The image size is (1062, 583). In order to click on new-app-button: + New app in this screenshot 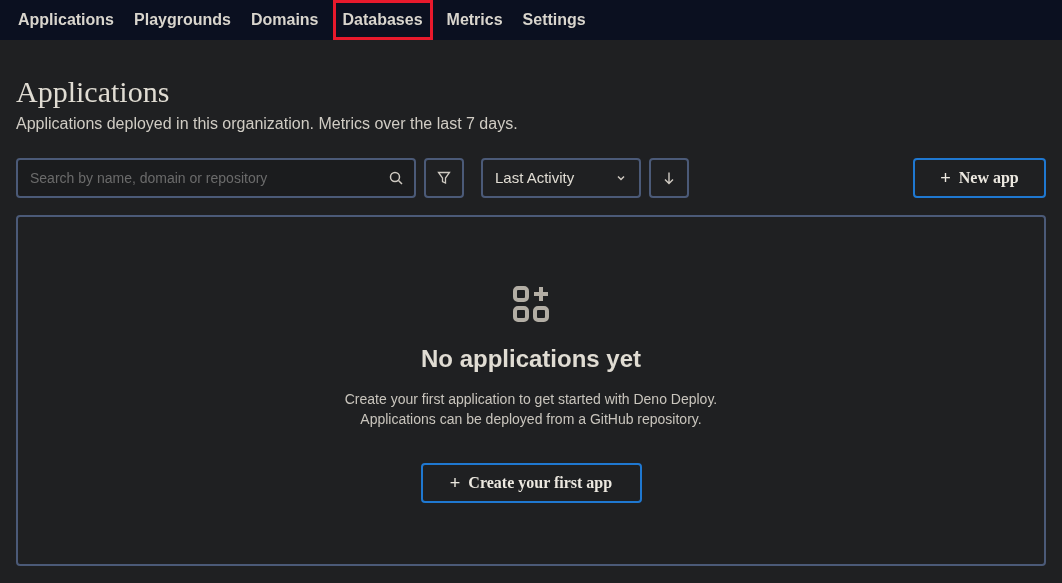, I will do `click(979, 178)`.